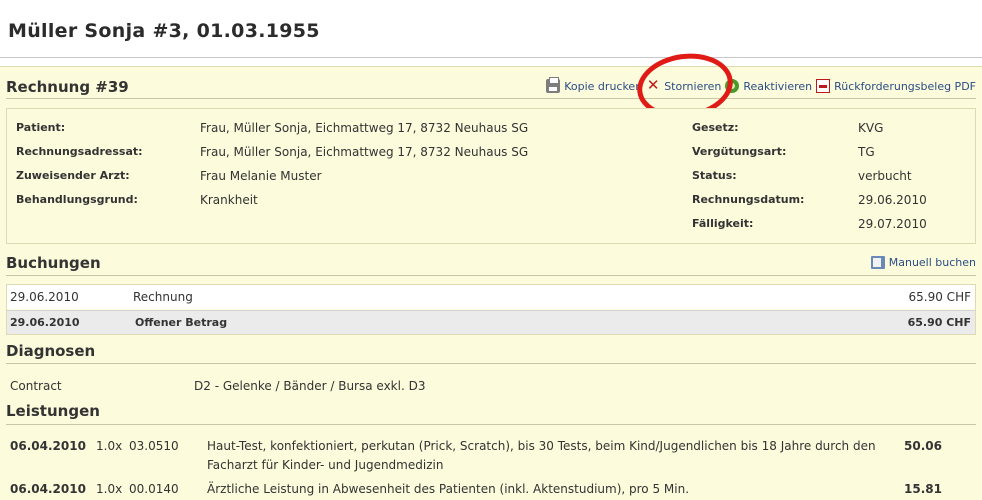  Describe the element at coordinates (36, 386) in the screenshot. I see `diagnosis-type: Contract` at that location.